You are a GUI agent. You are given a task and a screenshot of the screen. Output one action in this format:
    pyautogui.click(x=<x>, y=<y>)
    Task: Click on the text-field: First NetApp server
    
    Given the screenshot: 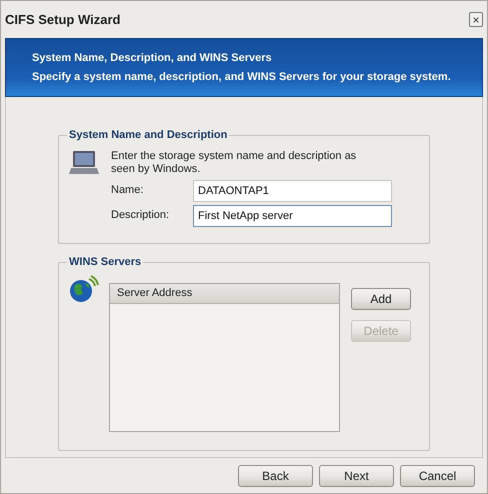 What is the action you would take?
    pyautogui.click(x=292, y=215)
    